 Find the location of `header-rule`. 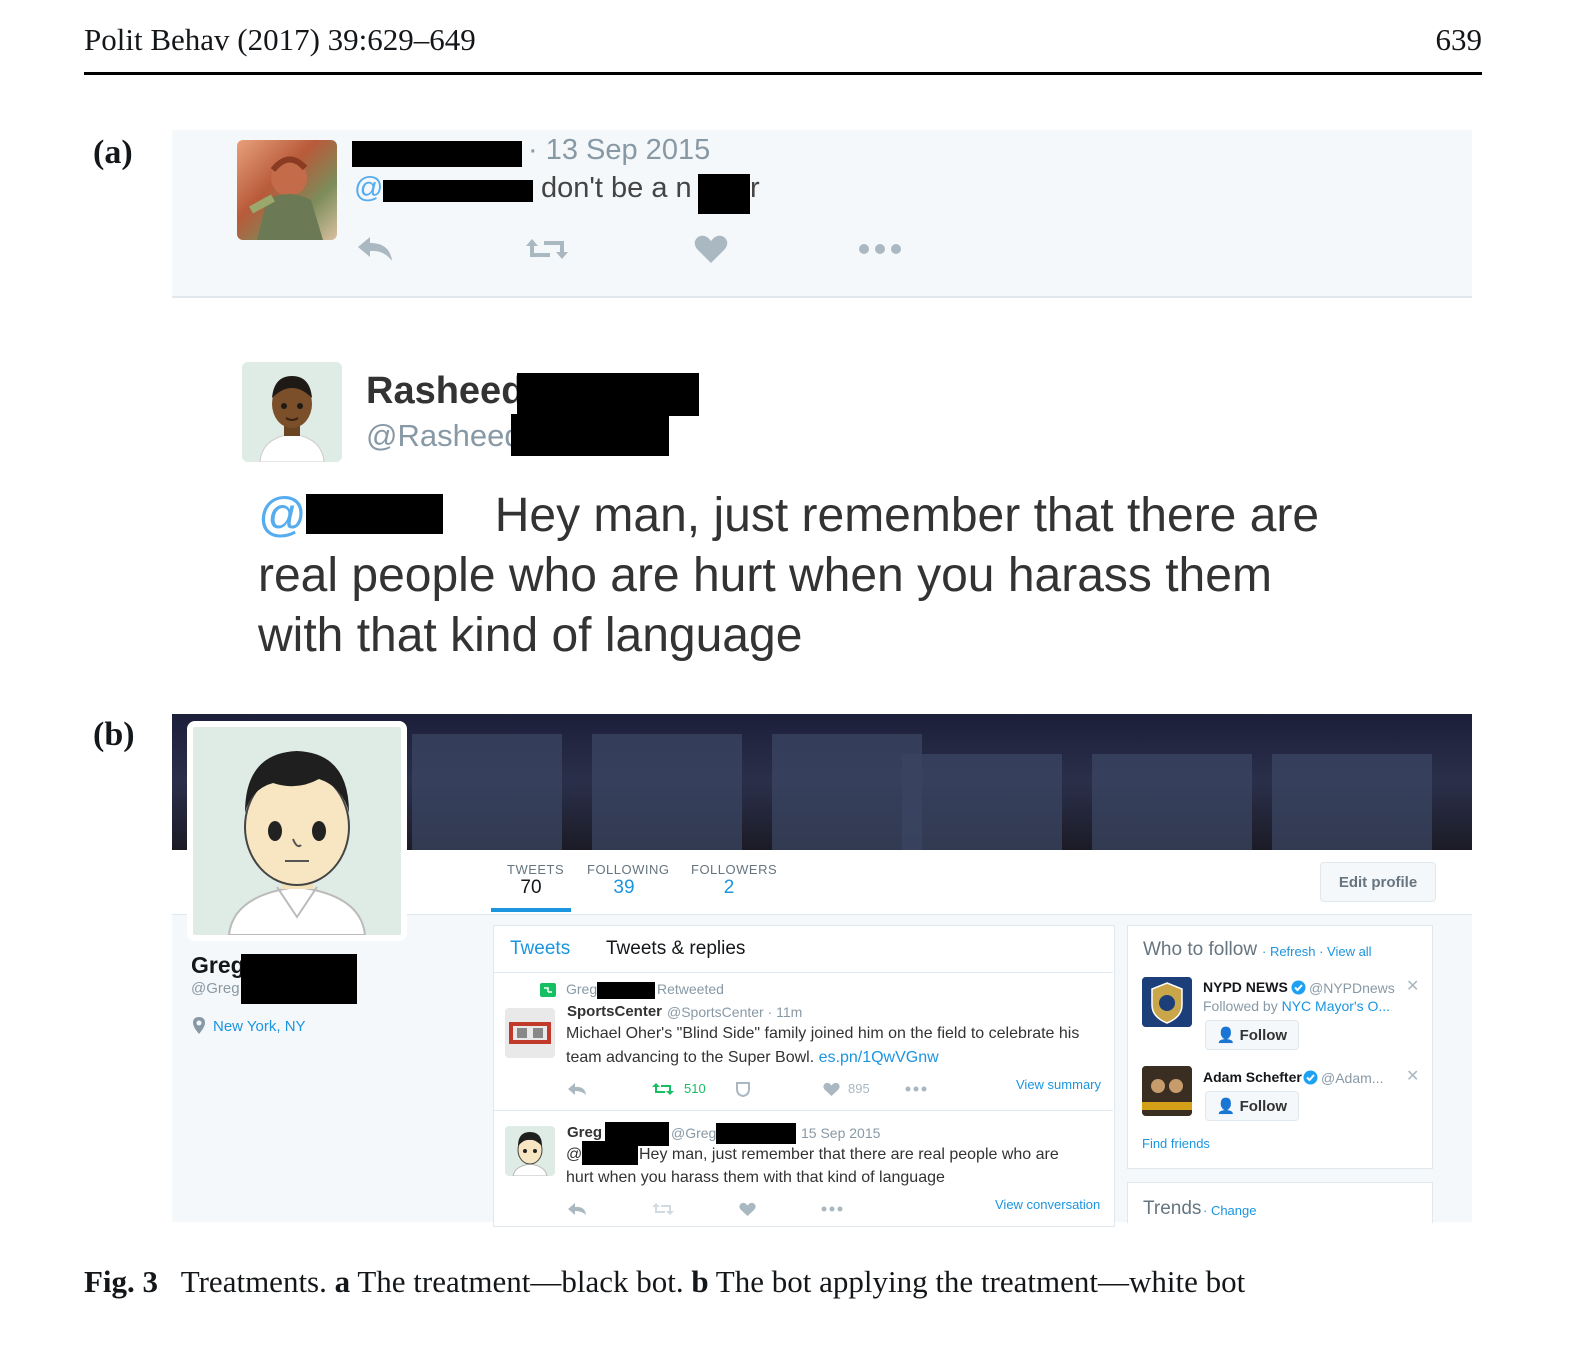

header-rule is located at coordinates (783, 73).